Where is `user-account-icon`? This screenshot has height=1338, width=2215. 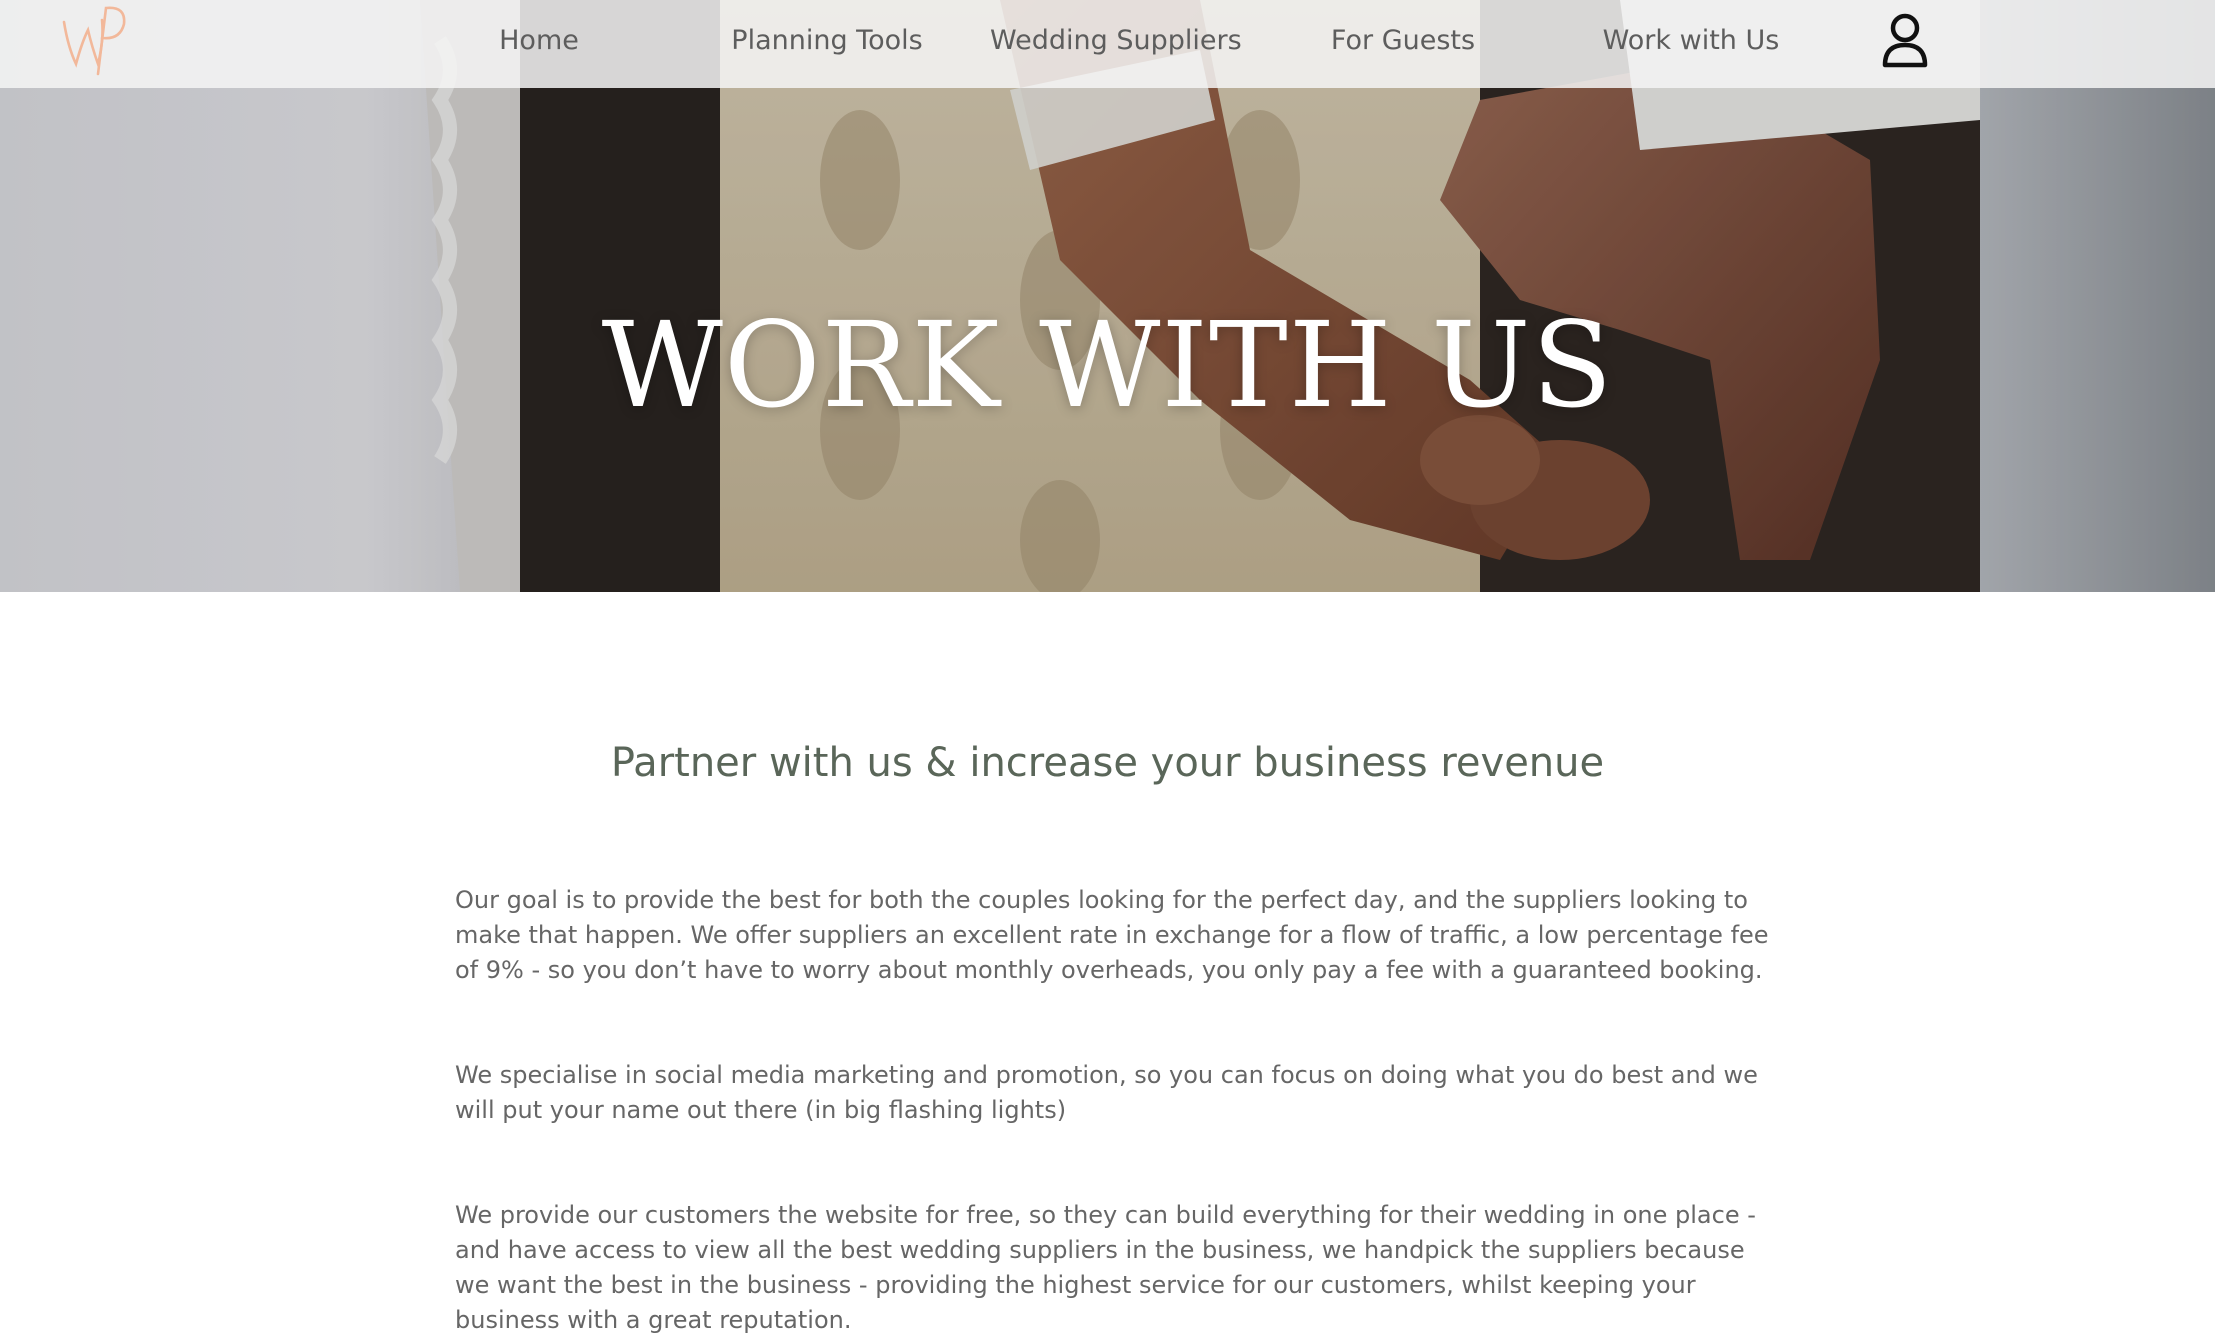
user-account-icon is located at coordinates (1905, 41).